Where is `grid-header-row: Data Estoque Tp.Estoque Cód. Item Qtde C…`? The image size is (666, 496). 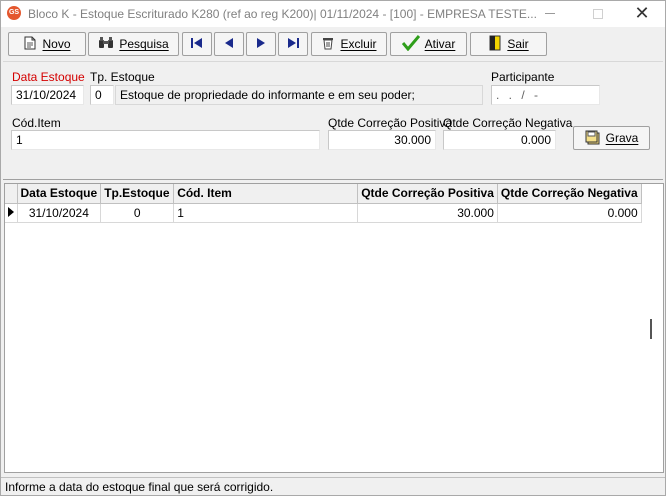
grid-header-row: Data Estoque Tp.Estoque Cód. Item Qtde C… is located at coordinates (323, 194).